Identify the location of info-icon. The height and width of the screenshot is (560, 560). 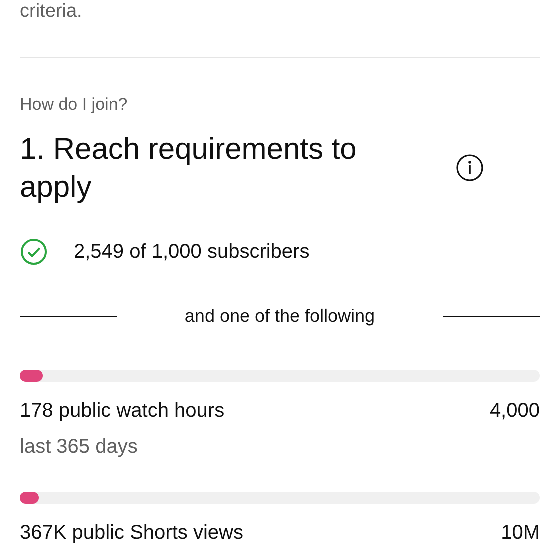
(470, 168).